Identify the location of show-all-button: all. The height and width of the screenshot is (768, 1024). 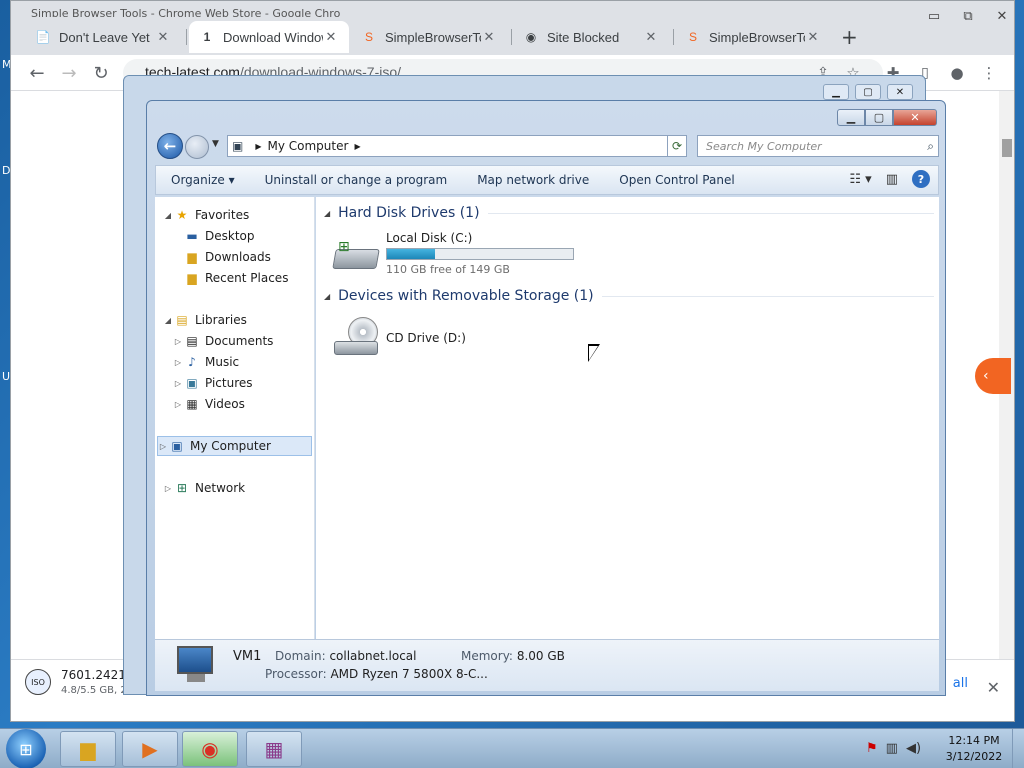
(960, 683).